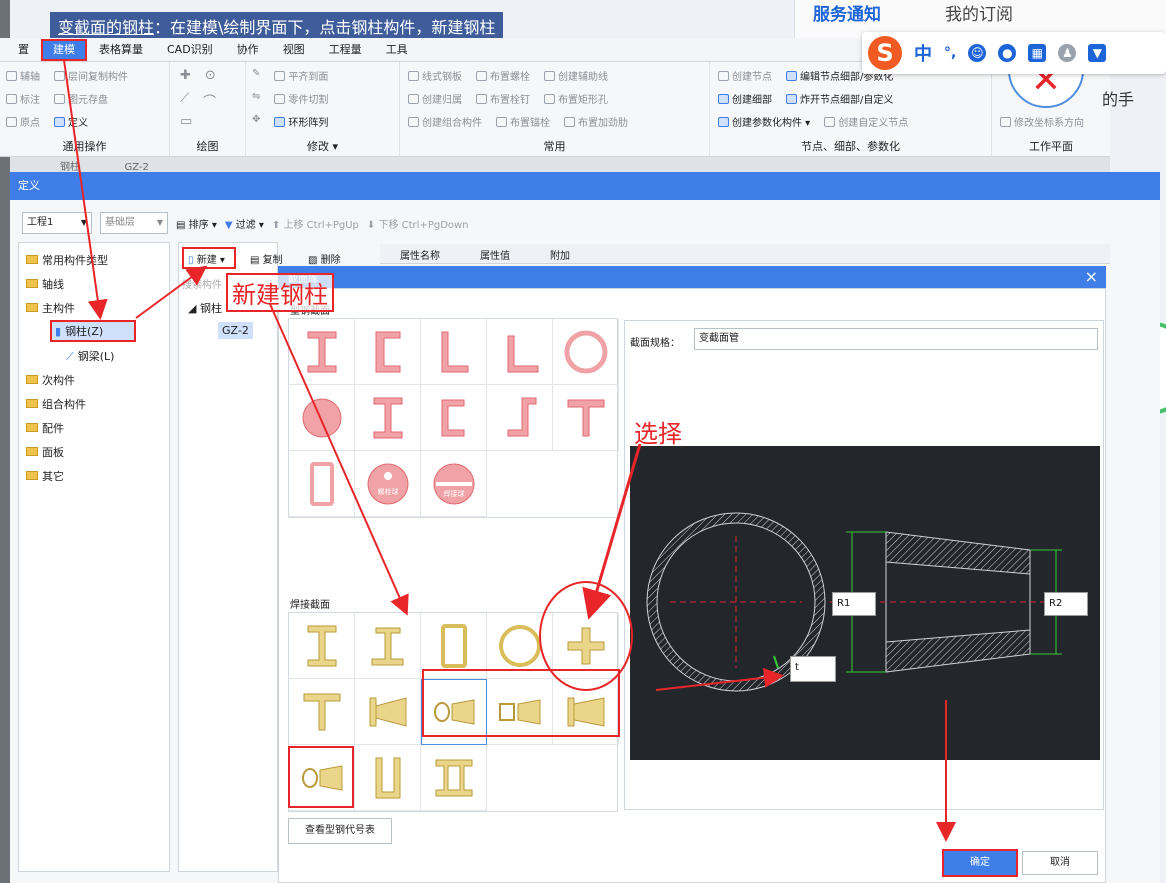 The width and height of the screenshot is (1166, 883). I want to click on microphone-icon: ●, so click(1007, 53).